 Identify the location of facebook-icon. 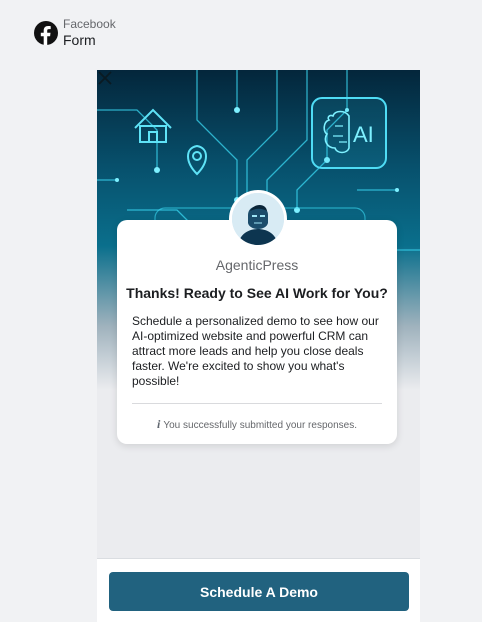
(46, 33).